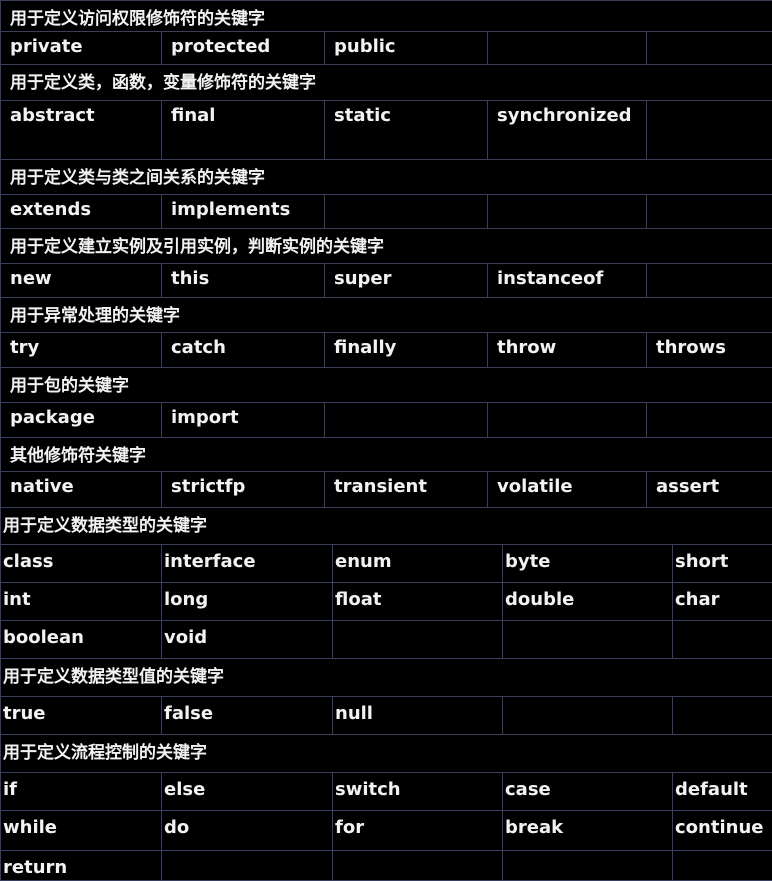 The height and width of the screenshot is (881, 772). What do you see at coordinates (81, 564) in the screenshot?
I see `keyword-cell: class` at bounding box center [81, 564].